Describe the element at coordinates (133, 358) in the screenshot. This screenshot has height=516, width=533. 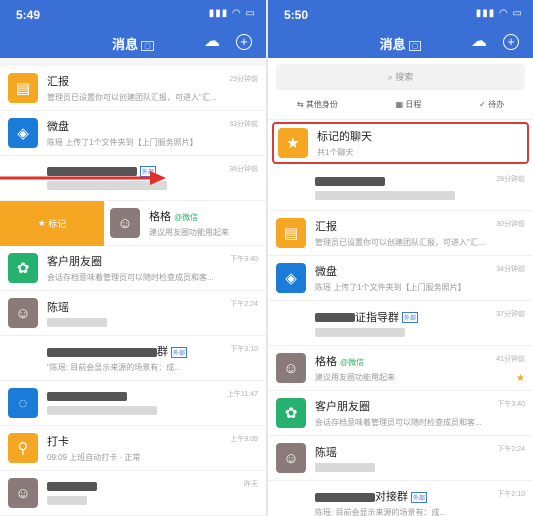
I see `list-item: 群外部 "陈瑶: 目前会显示来源的场景有：成... 下午3:10` at that location.